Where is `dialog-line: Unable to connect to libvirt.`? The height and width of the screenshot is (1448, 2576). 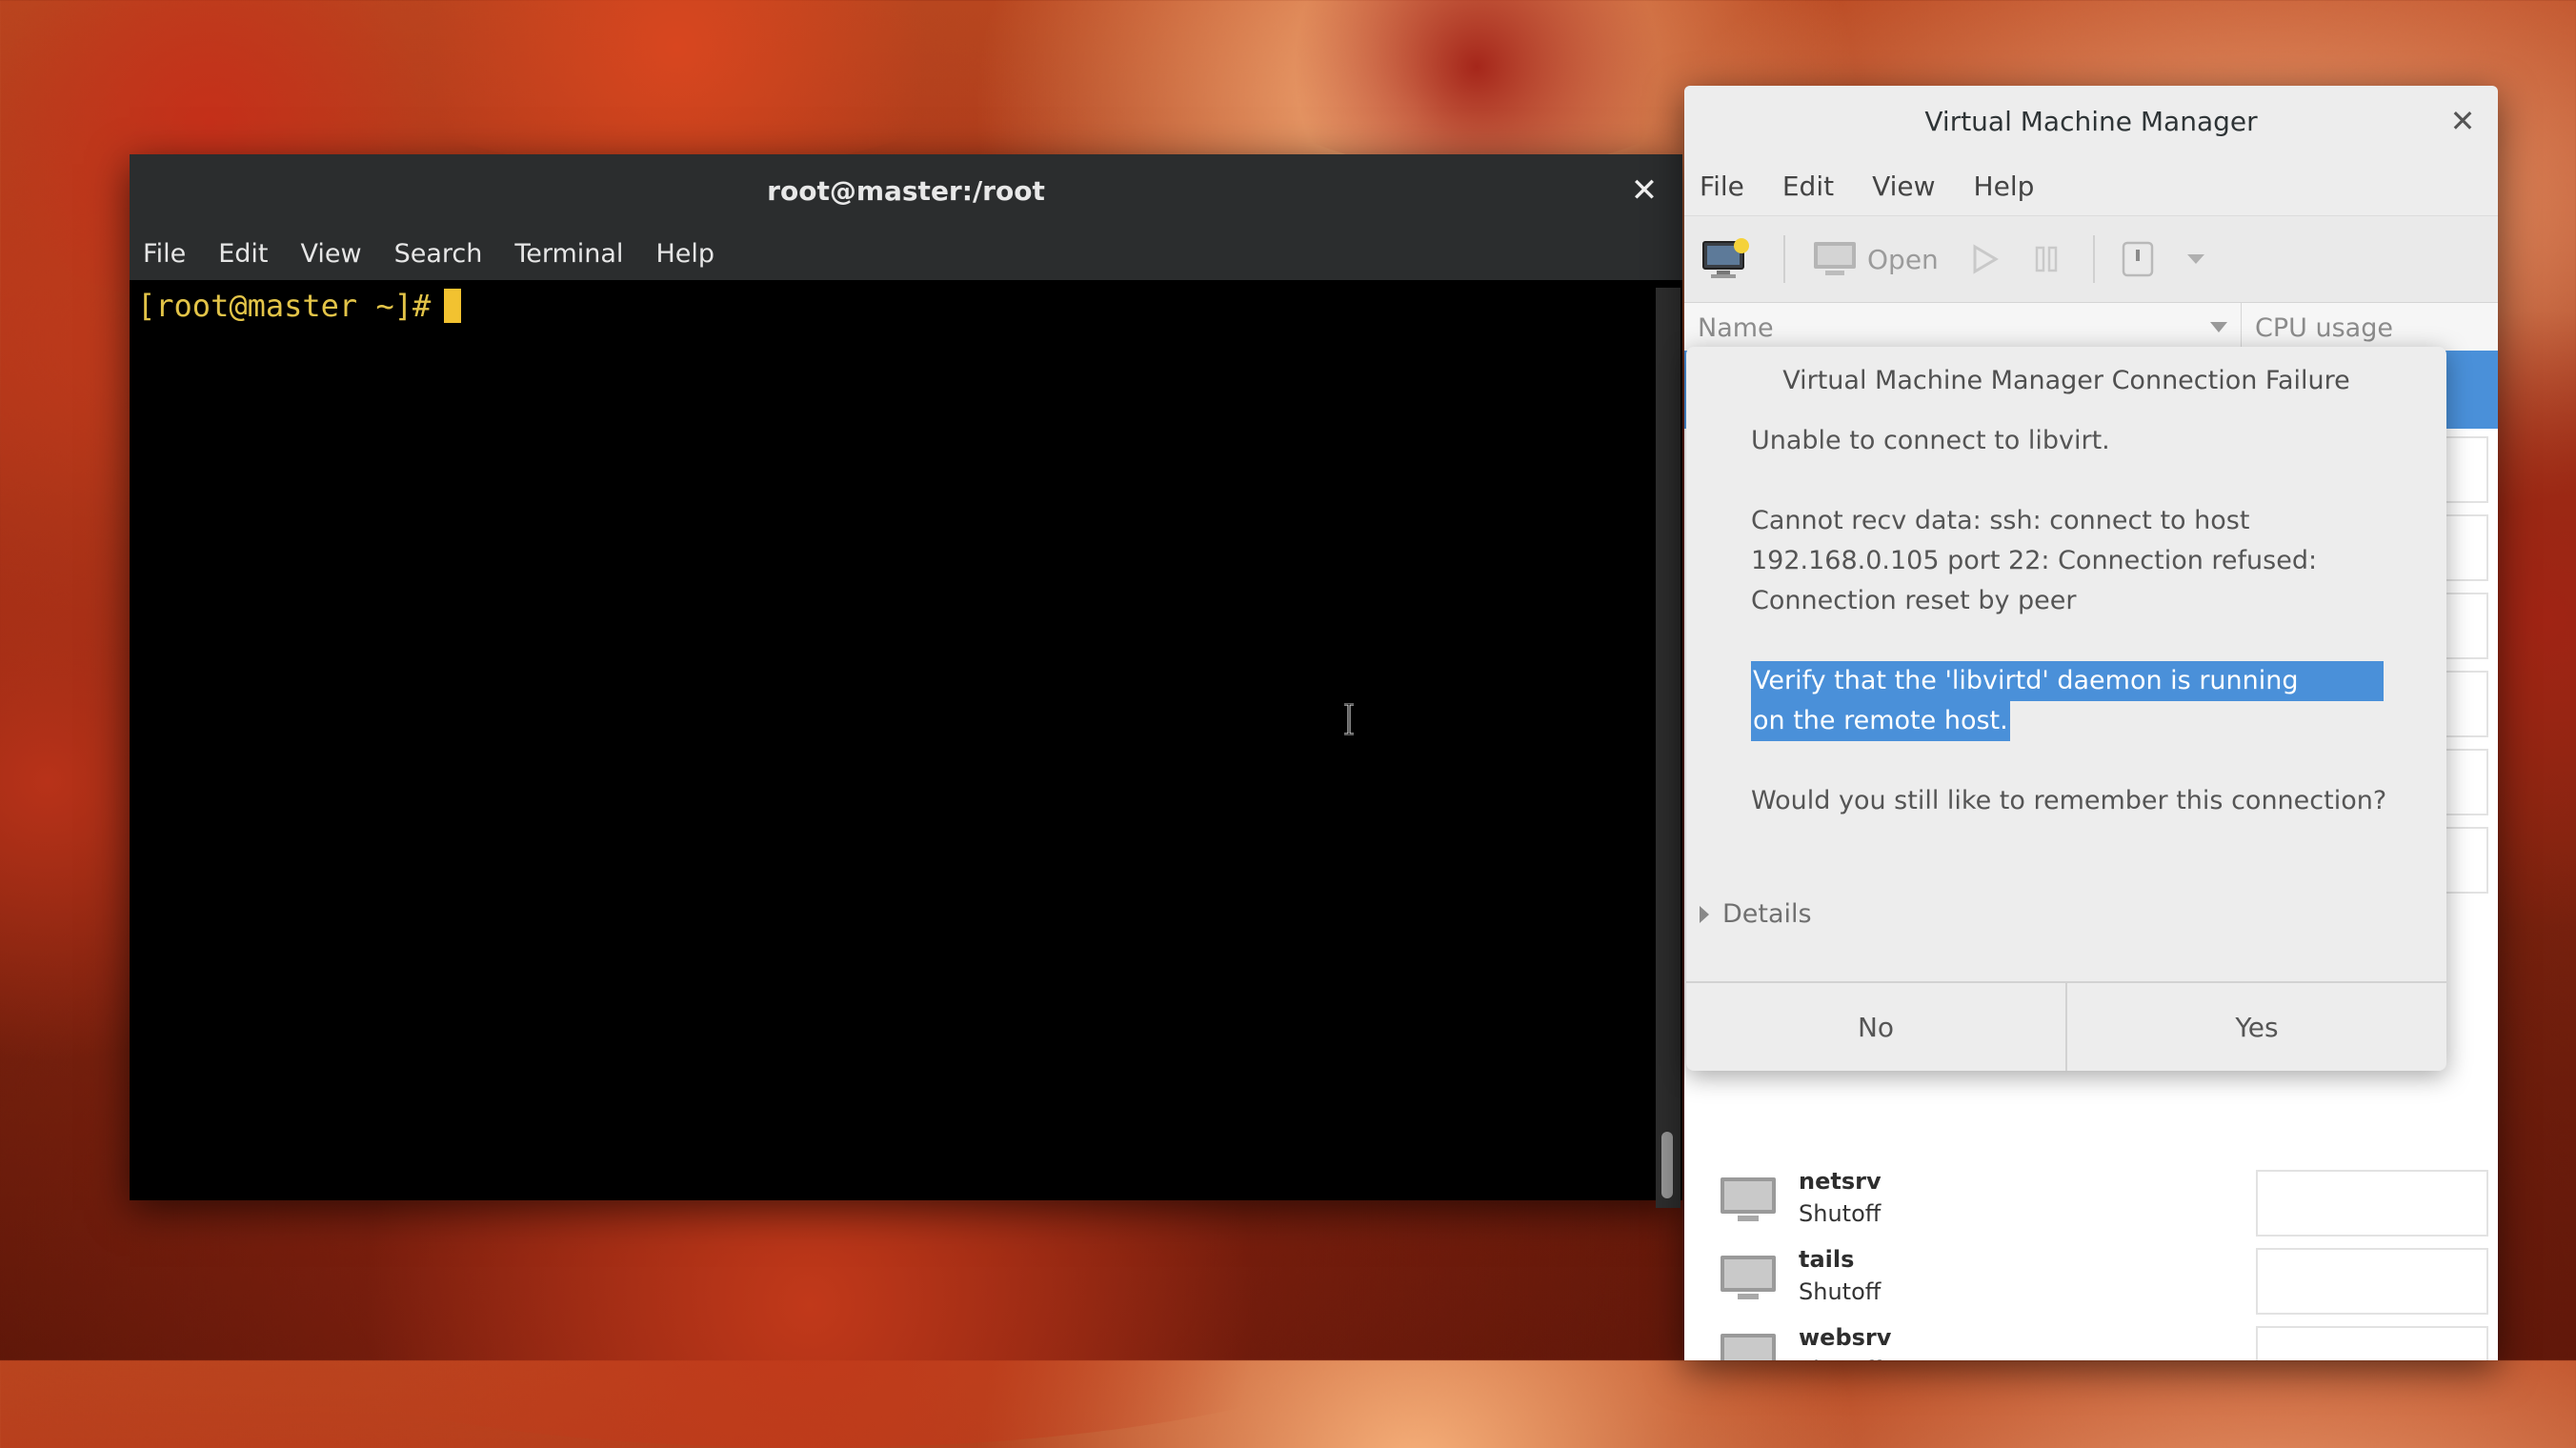 dialog-line: Unable to connect to libvirt. is located at coordinates (1931, 440).